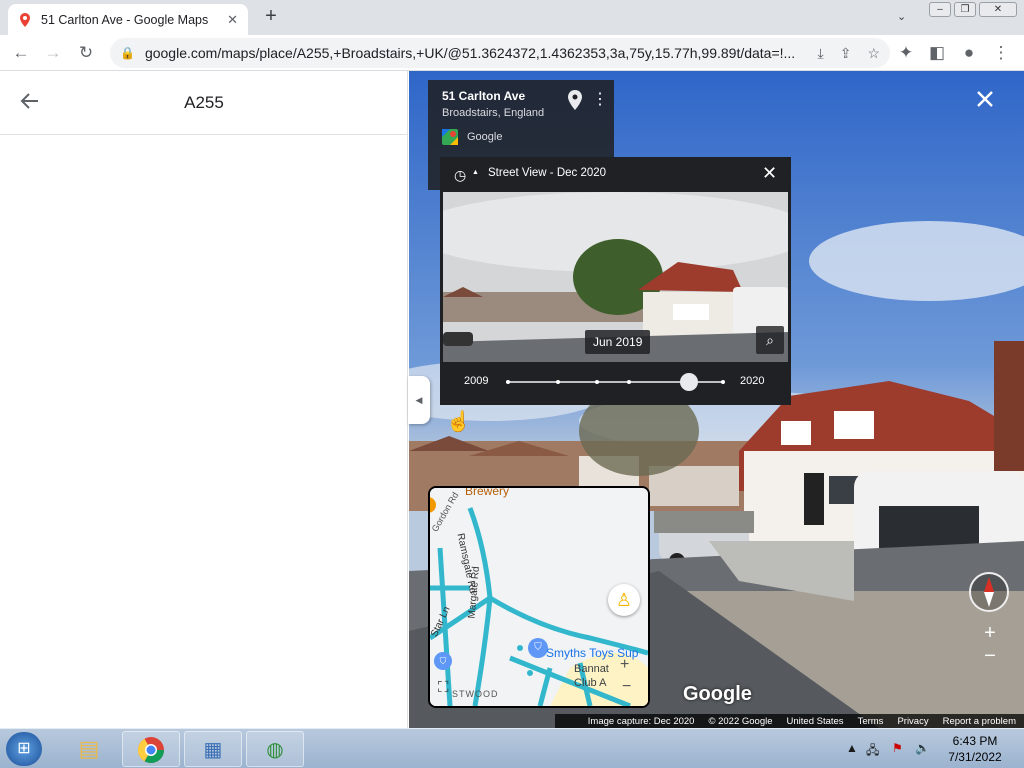 This screenshot has height=768, width=1024. I want to click on chrome-taskbar-button, so click(151, 749).